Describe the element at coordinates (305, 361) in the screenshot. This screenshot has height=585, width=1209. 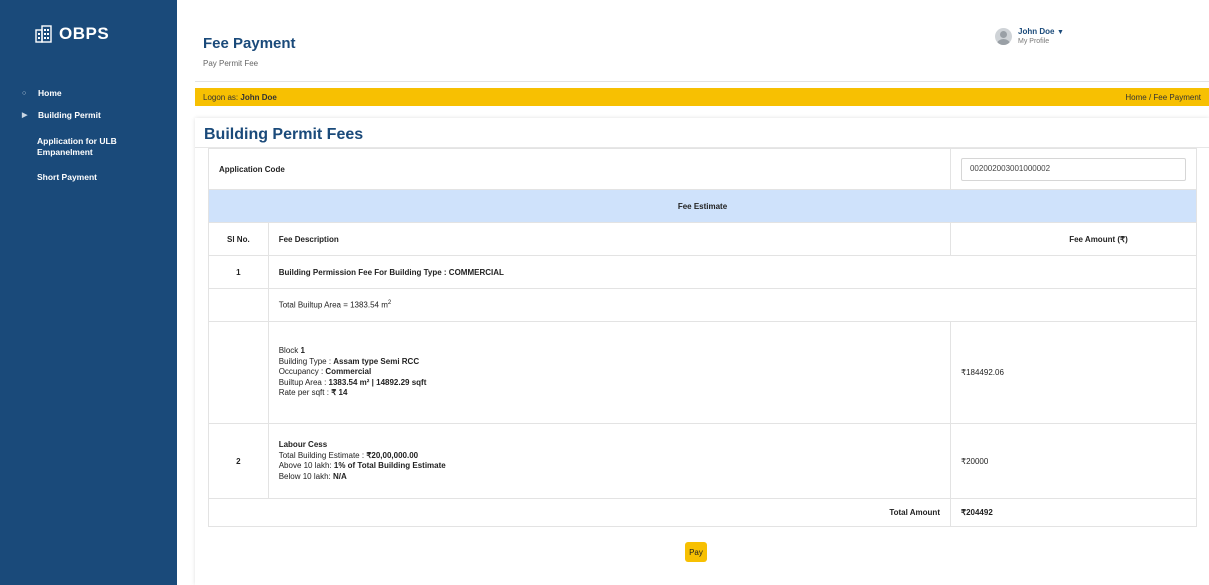
I see `building-type-label: Building Type :` at that location.